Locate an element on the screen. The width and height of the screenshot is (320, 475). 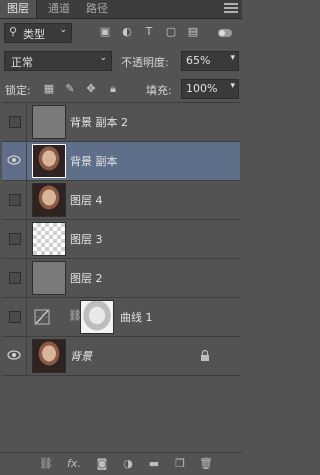
layer-name: 背景 副本 2 is located at coordinates (99, 122).